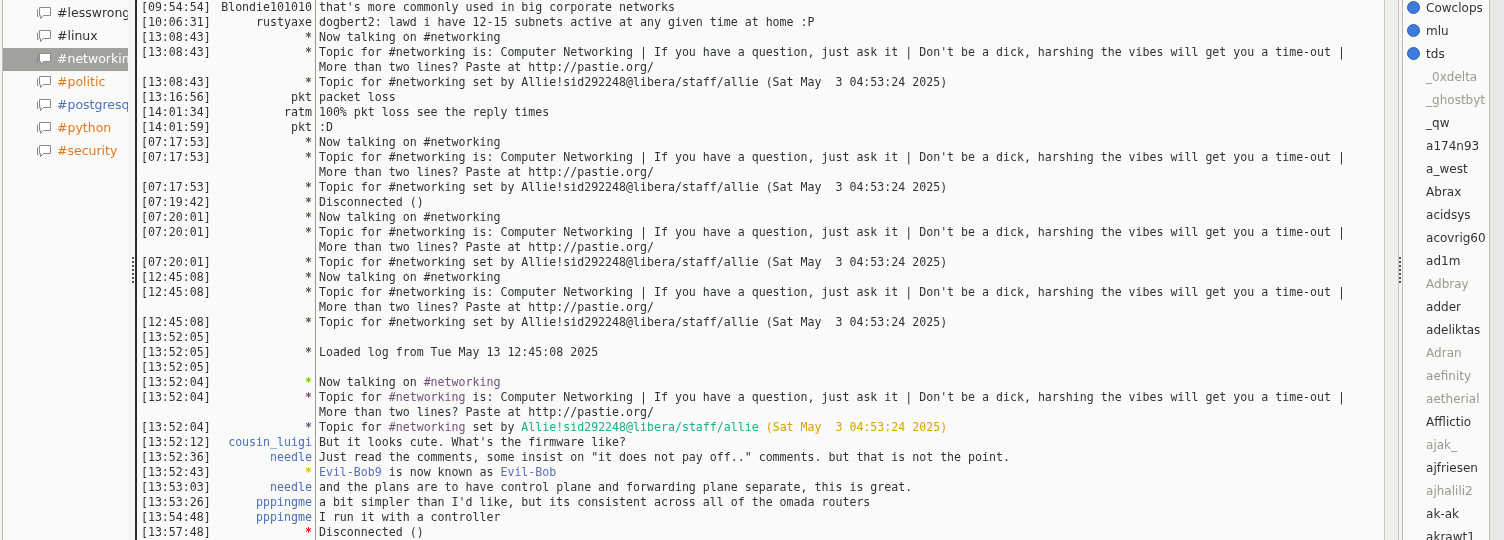 This screenshot has height=540, width=1504. What do you see at coordinates (176, 457) in the screenshot?
I see `timestamp: [13:52:36]` at bounding box center [176, 457].